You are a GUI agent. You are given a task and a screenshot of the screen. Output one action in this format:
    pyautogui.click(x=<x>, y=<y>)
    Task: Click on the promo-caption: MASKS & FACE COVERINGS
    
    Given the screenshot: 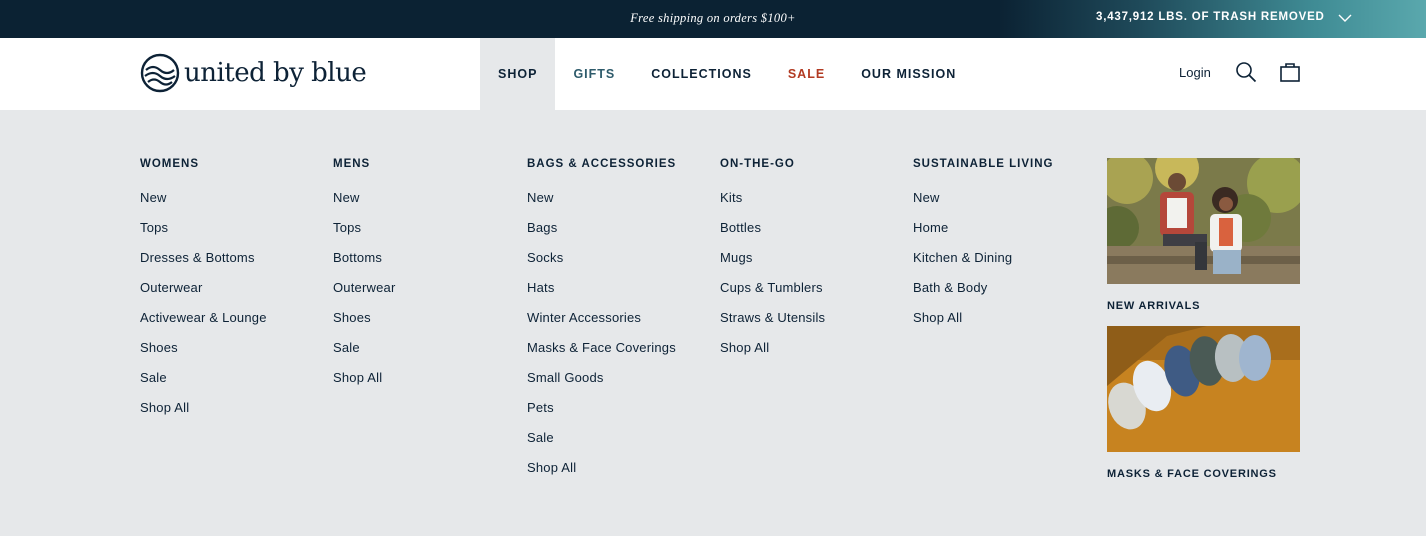 What is the action you would take?
    pyautogui.click(x=1203, y=474)
    